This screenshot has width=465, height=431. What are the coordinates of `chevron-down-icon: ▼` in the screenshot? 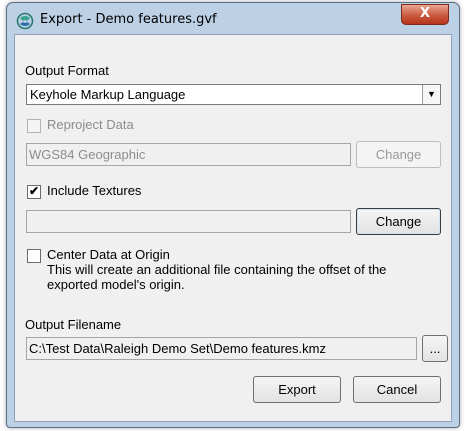 It's located at (431, 94).